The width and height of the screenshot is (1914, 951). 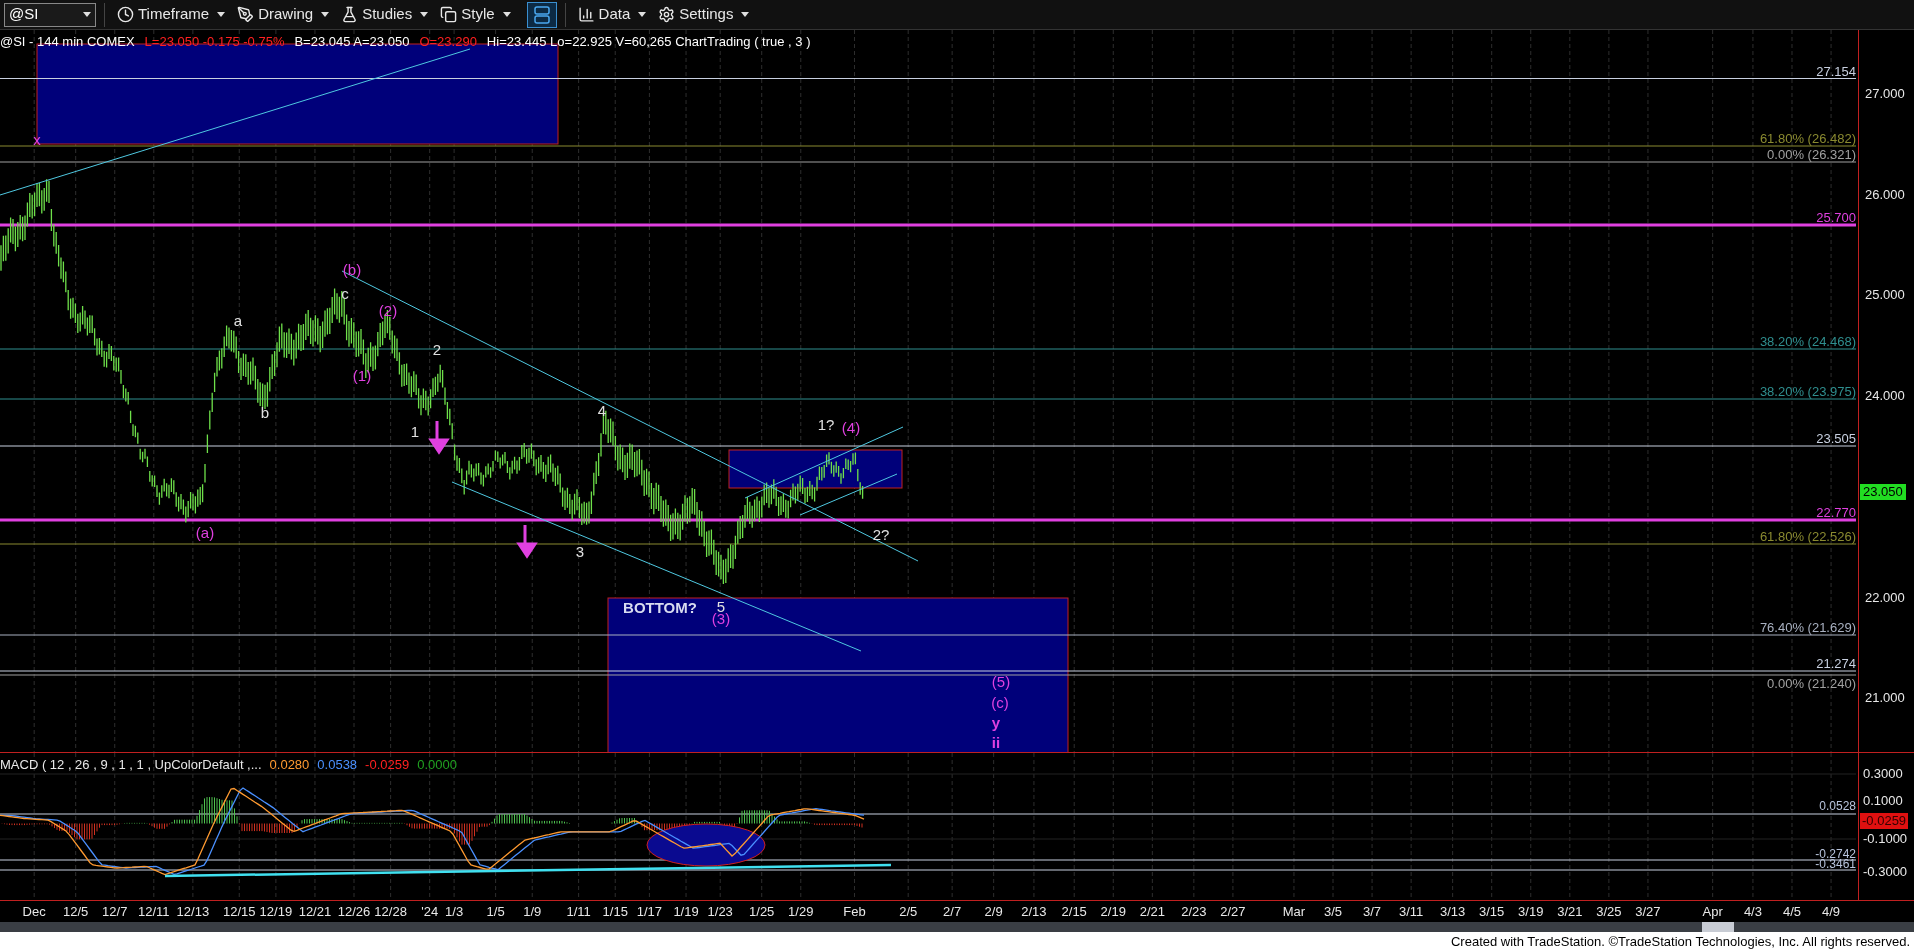 What do you see at coordinates (602, 411) in the screenshot?
I see `wave-label: 4` at bounding box center [602, 411].